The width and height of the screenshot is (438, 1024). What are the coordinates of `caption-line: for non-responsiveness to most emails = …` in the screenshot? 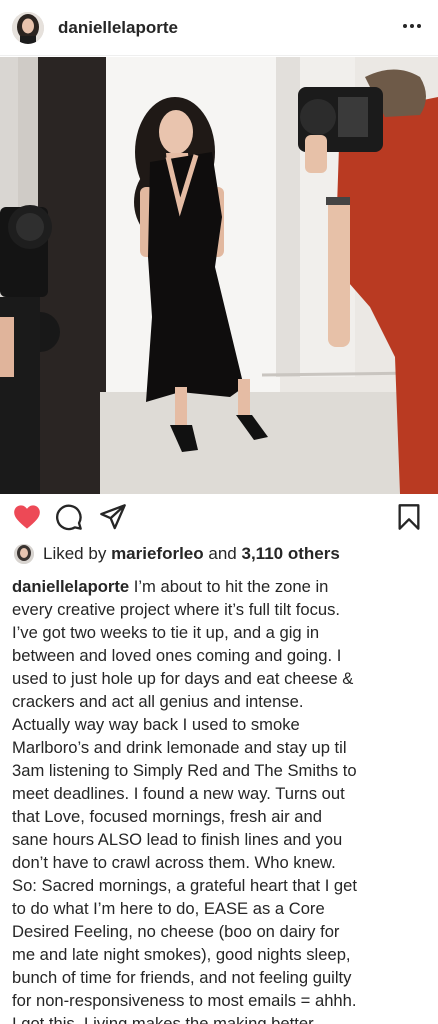 It's located at (184, 1000).